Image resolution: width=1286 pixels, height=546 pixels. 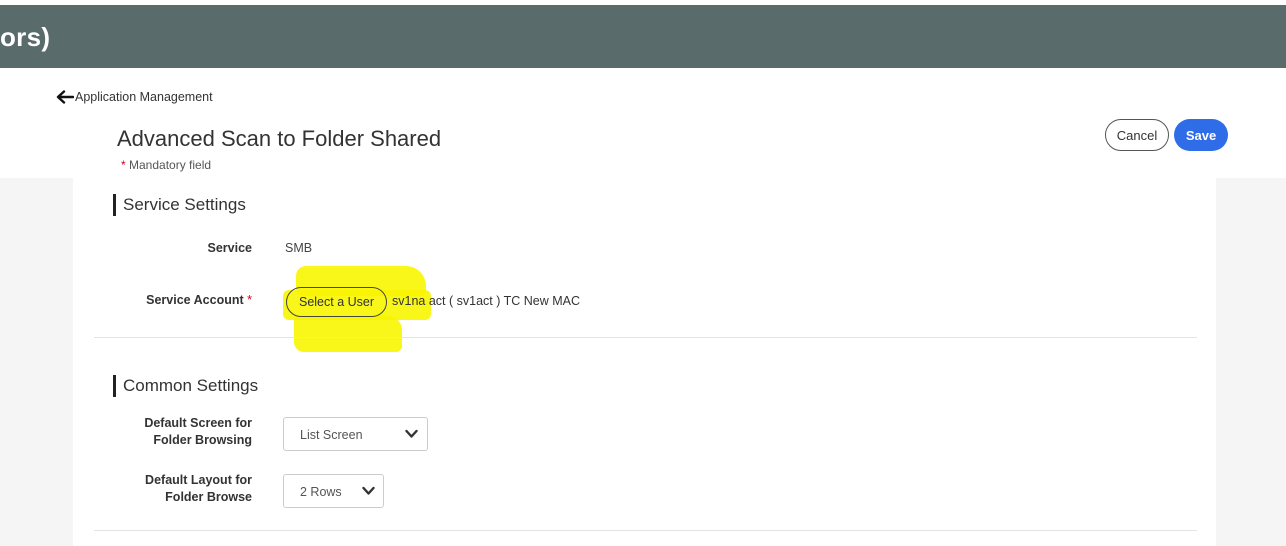 I want to click on page-background-left, so click(x=36, y=362).